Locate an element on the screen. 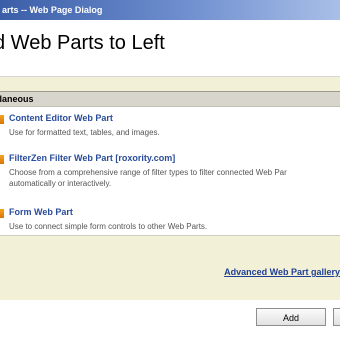 The image size is (340, 340). secondary-button is located at coordinates (336, 317).